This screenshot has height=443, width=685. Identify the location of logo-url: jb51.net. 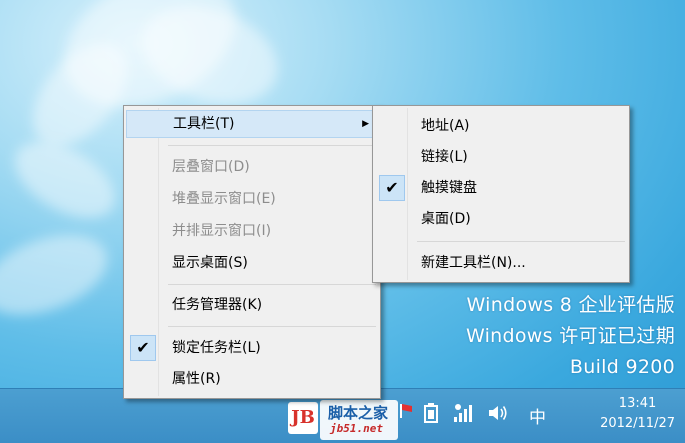
(356, 428).